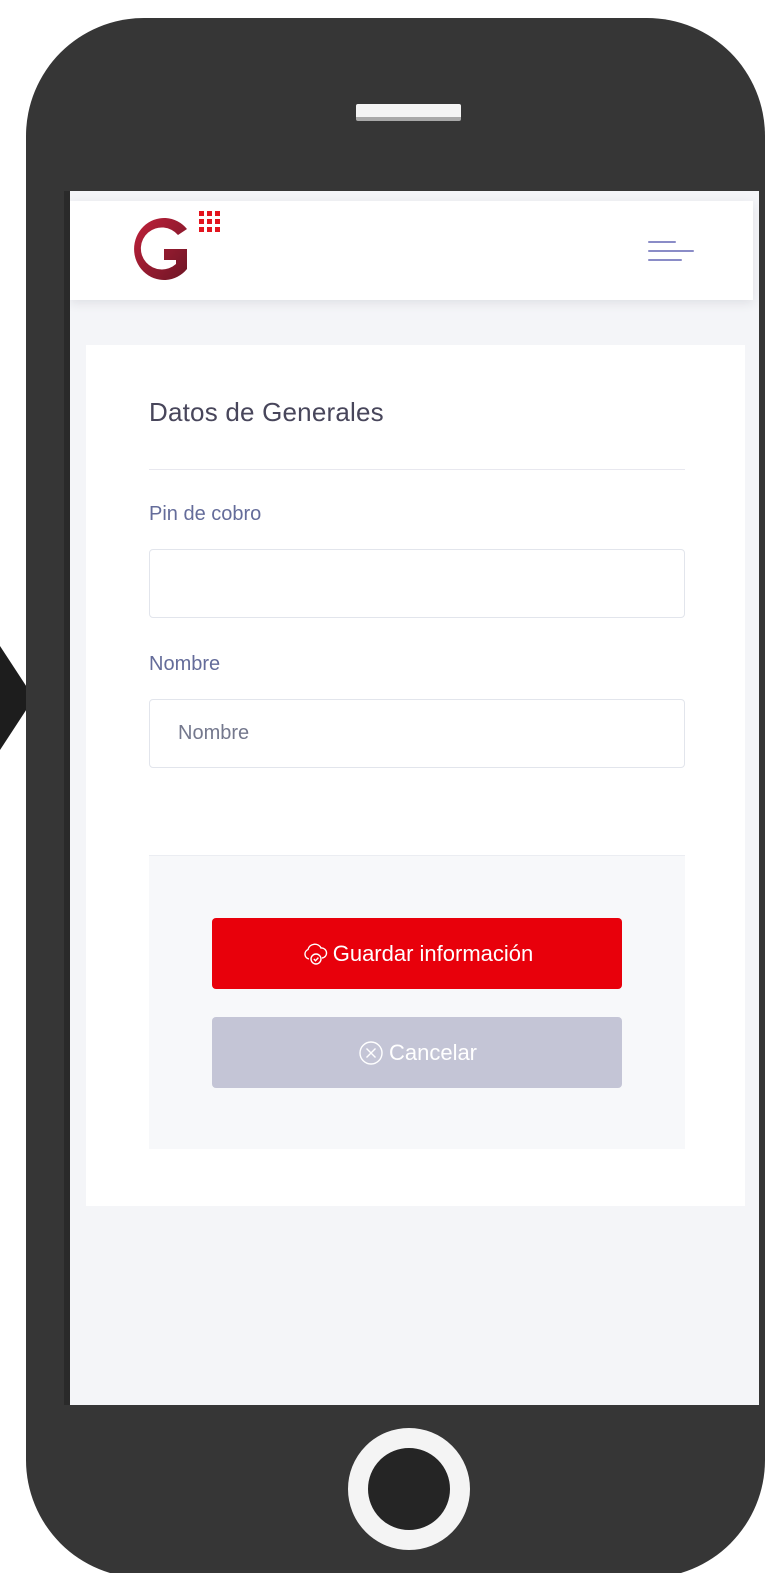 This screenshot has height=1573, width=765. What do you see at coordinates (417, 1002) in the screenshot?
I see `form-actions: Guardar información Cancelar` at bounding box center [417, 1002].